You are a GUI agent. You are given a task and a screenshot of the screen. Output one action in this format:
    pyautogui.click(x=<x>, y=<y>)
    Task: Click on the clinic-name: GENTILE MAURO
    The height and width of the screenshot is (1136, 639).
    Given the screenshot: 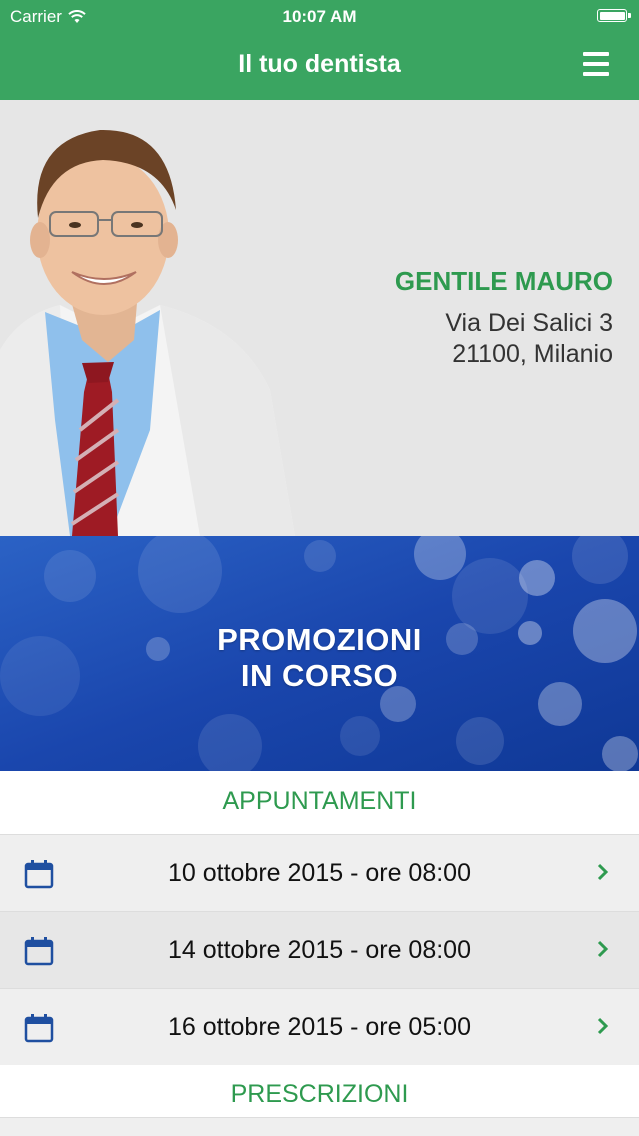 What is the action you would take?
    pyautogui.click(x=503, y=281)
    